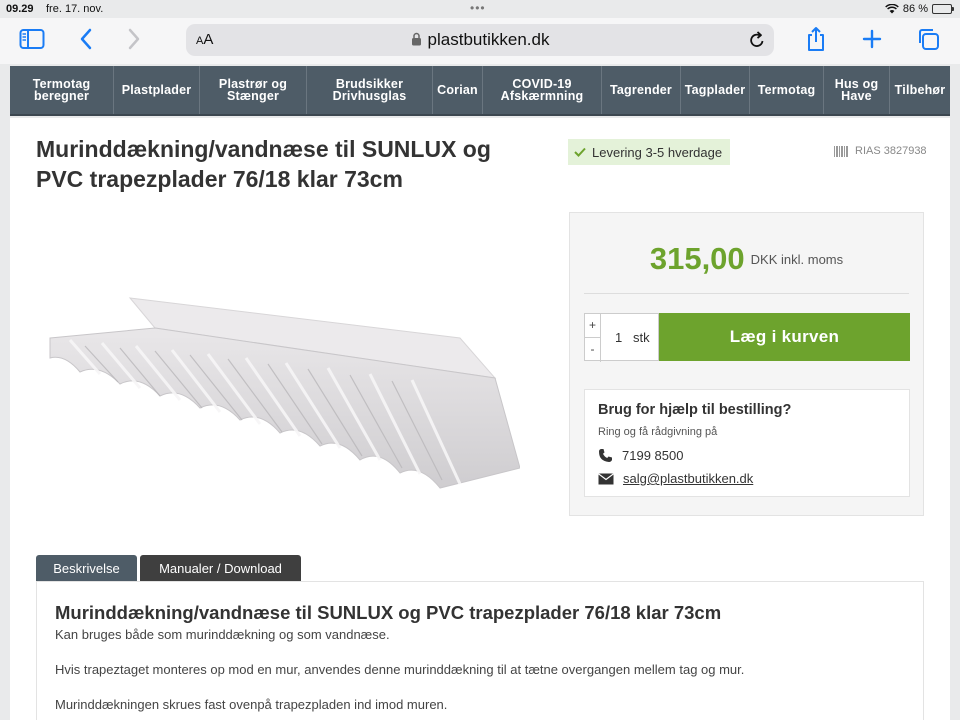 This screenshot has height=720, width=960. I want to click on reload-icon, so click(757, 42).